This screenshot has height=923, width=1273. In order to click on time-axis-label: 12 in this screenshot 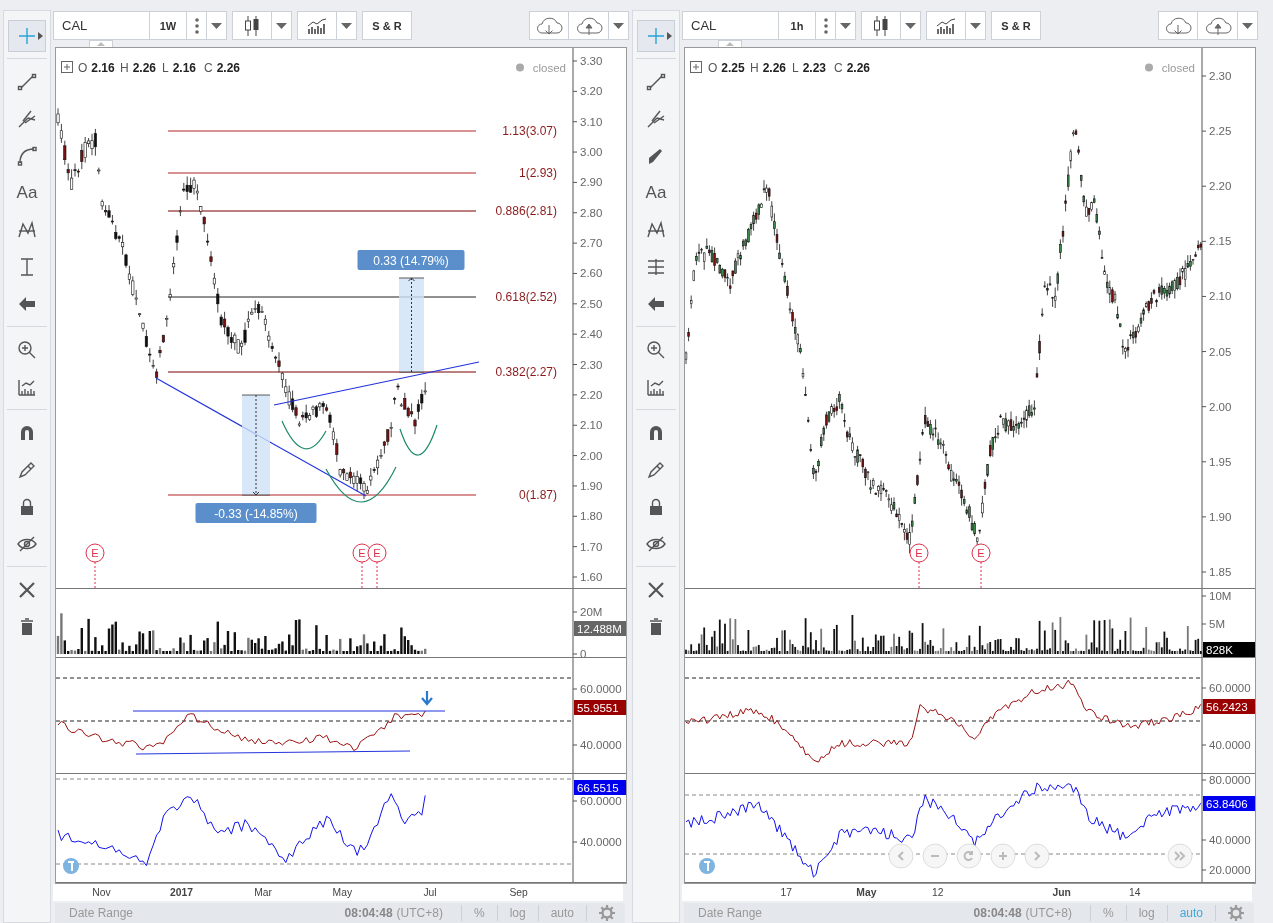, I will do `click(938, 893)`.